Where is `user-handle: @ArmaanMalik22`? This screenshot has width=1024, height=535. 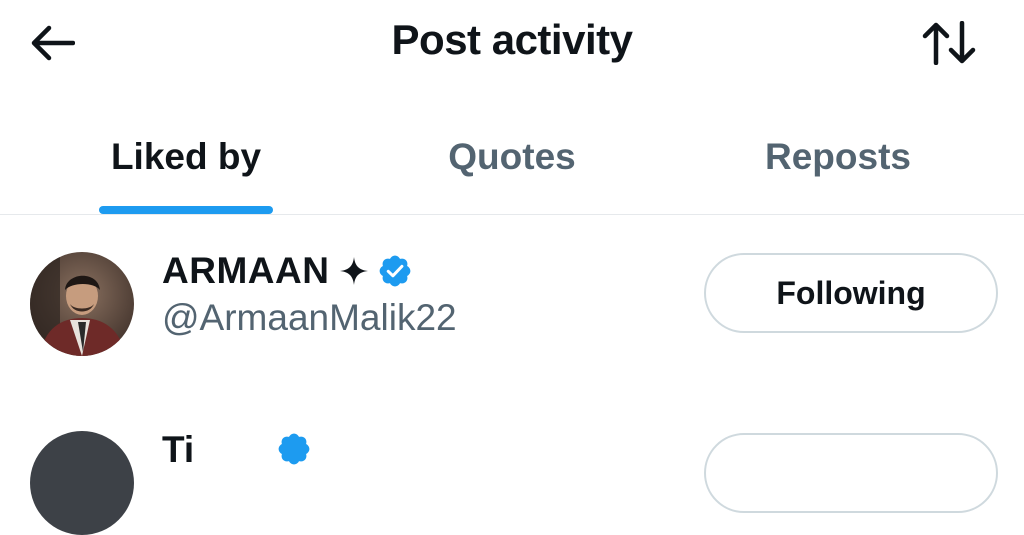 user-handle: @ArmaanMalik22 is located at coordinates (309, 317).